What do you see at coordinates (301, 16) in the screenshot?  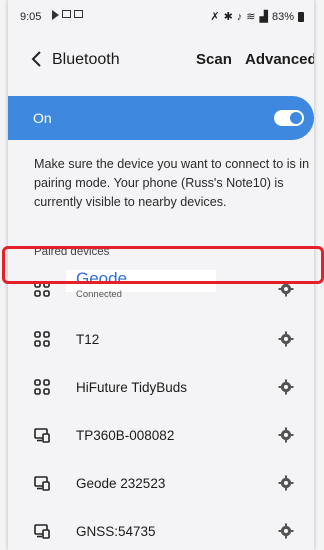 I see `battery-icon` at bounding box center [301, 16].